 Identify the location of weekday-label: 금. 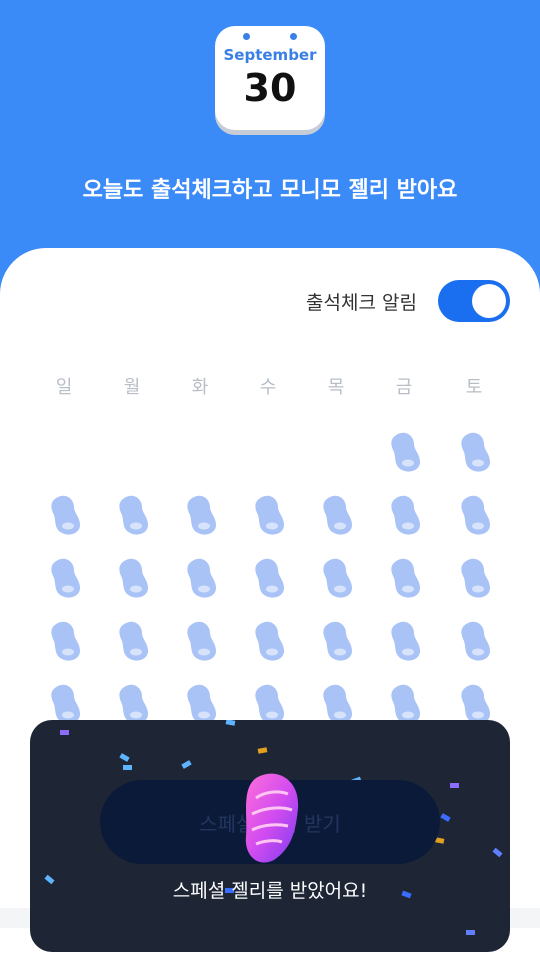
(404, 387).